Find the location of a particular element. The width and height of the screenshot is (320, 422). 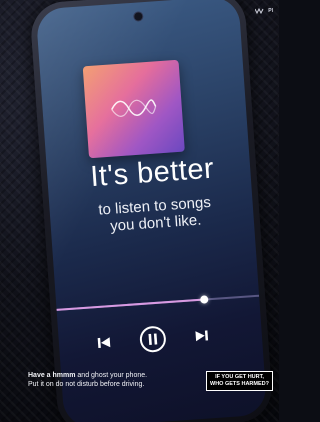

progress-thumb is located at coordinates (204, 299).